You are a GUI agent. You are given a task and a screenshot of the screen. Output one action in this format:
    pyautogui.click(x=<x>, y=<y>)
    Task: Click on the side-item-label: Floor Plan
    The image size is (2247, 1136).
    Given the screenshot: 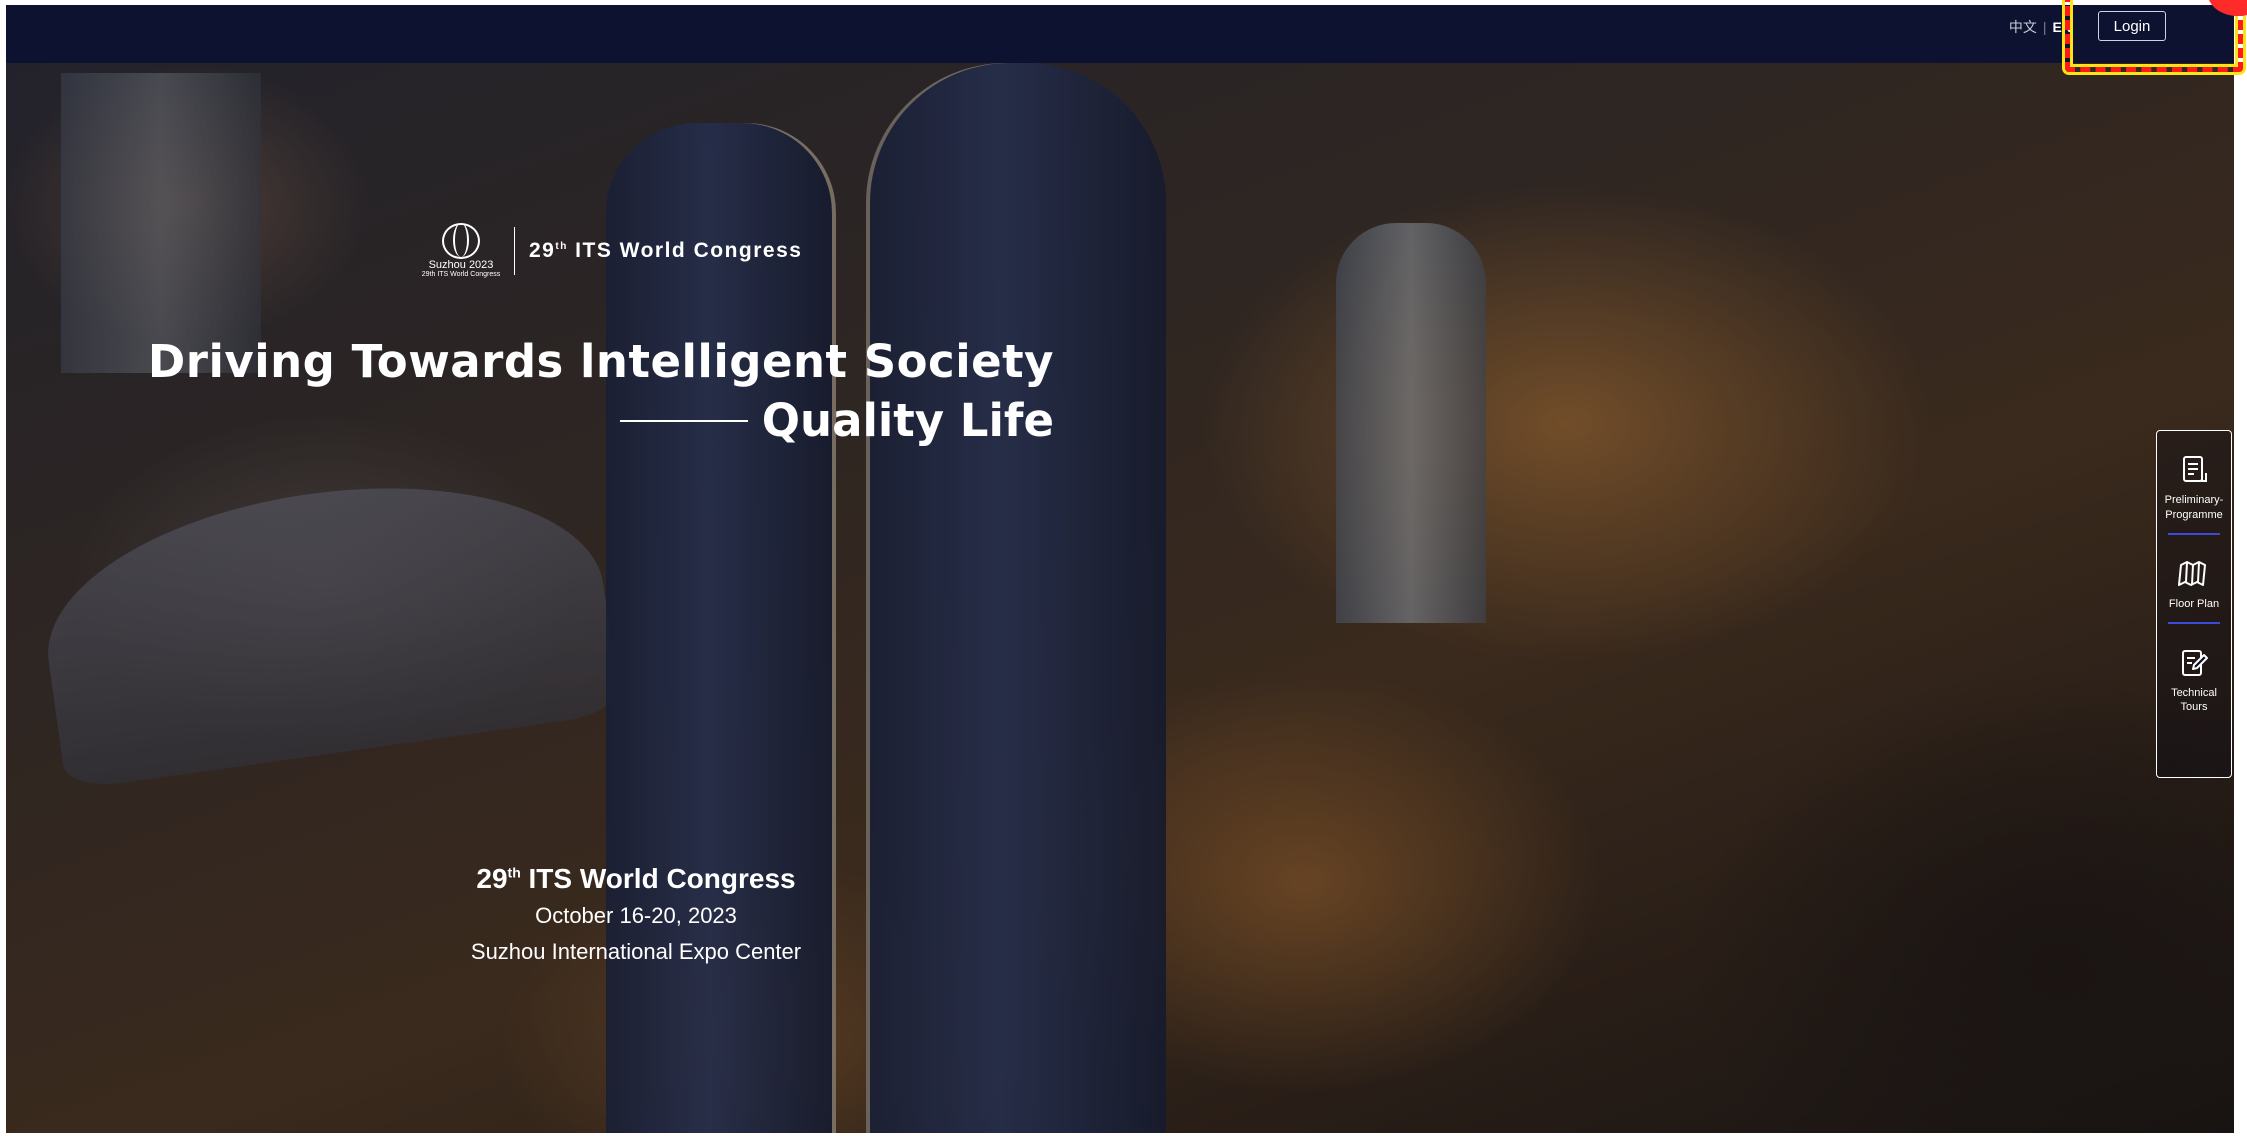 What is the action you would take?
    pyautogui.click(x=2194, y=603)
    